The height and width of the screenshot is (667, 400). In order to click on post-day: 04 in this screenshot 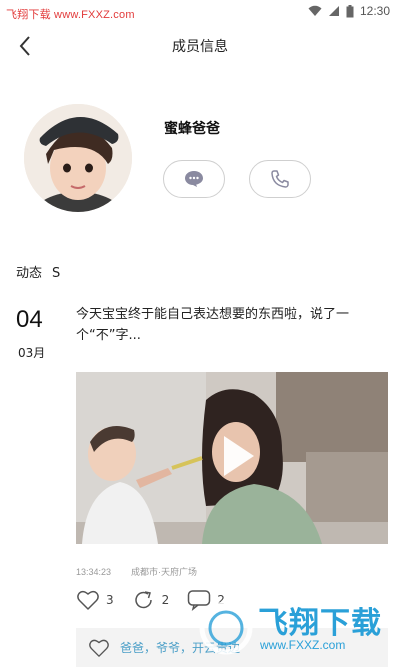, I will do `click(29, 319)`.